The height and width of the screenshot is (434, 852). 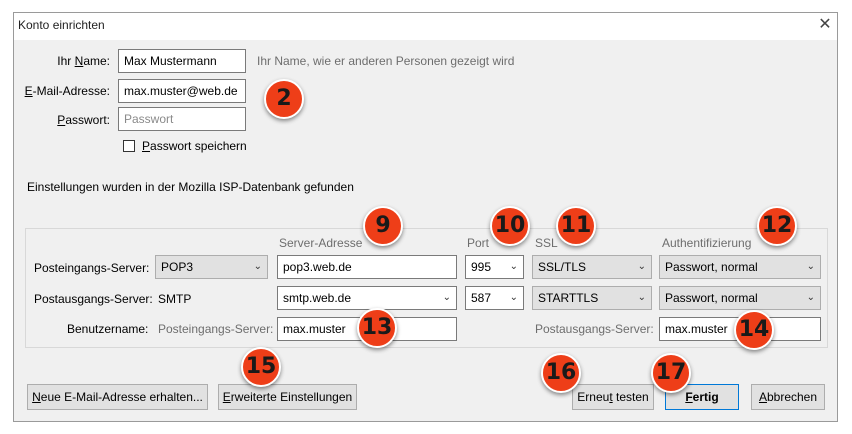 What do you see at coordinates (568, 298) in the screenshot?
I see `outgoing-ssl-value: STARTTLS` at bounding box center [568, 298].